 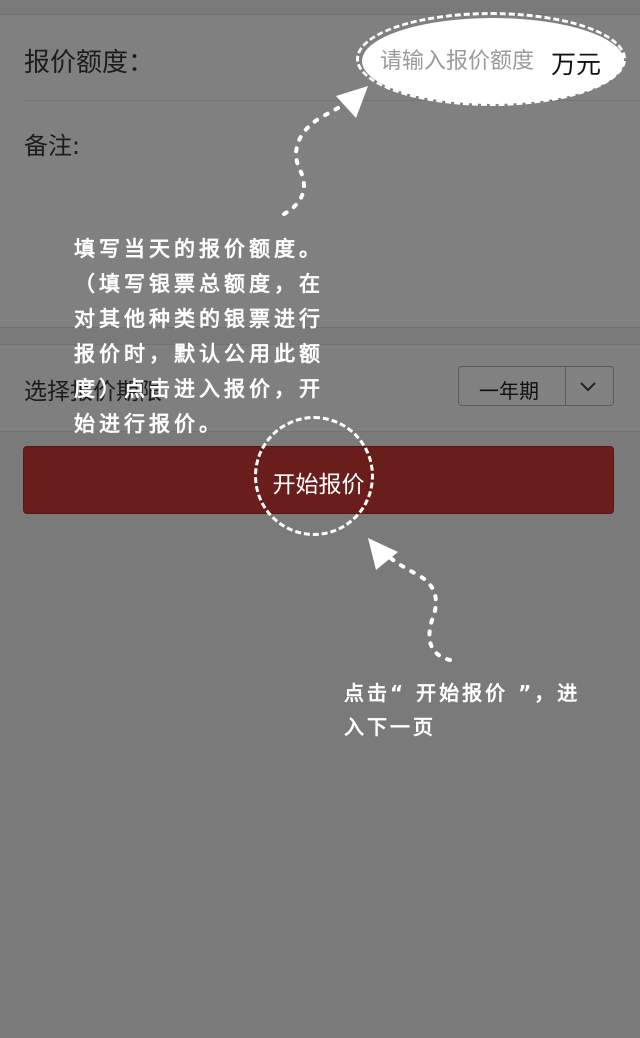 I want to click on arrow-to-amount-head, so click(x=352, y=102).